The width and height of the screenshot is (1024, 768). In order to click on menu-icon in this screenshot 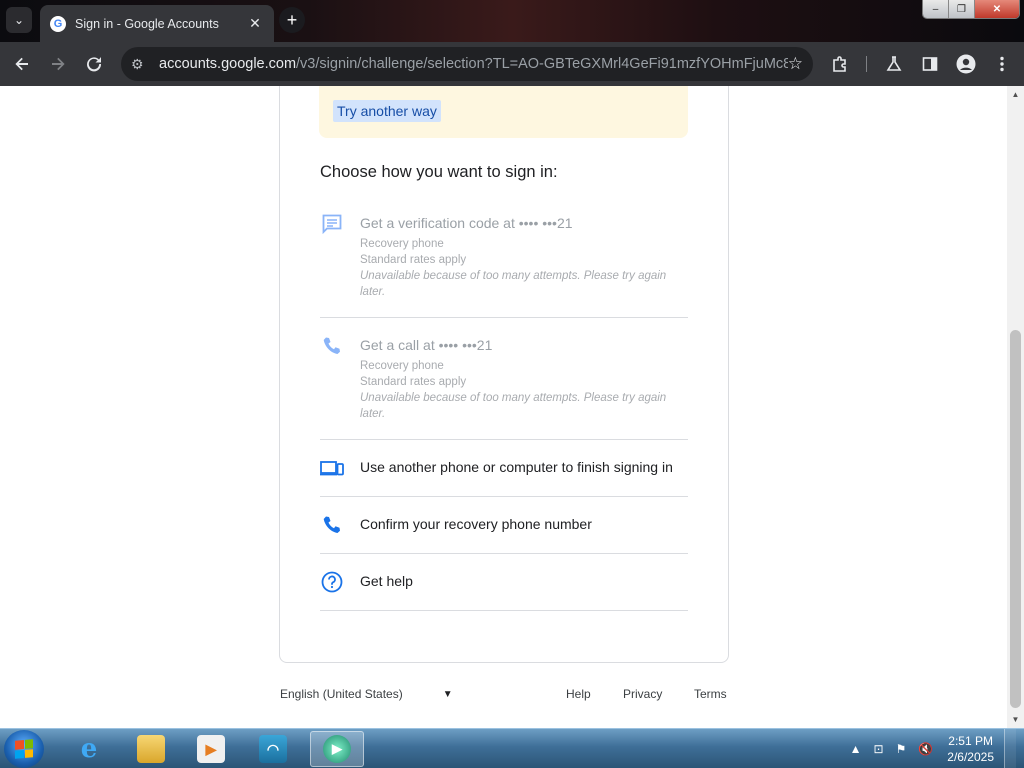, I will do `click(1002, 64)`.